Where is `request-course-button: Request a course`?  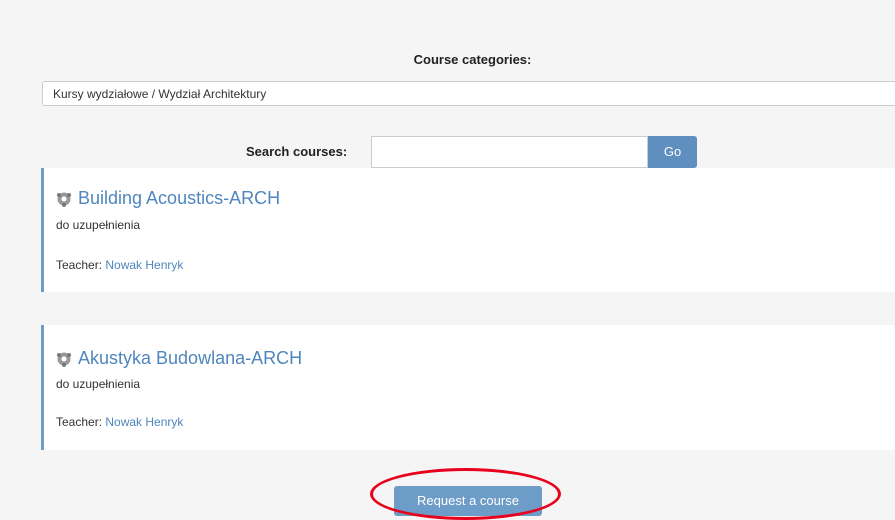
request-course-button: Request a course is located at coordinates (468, 501).